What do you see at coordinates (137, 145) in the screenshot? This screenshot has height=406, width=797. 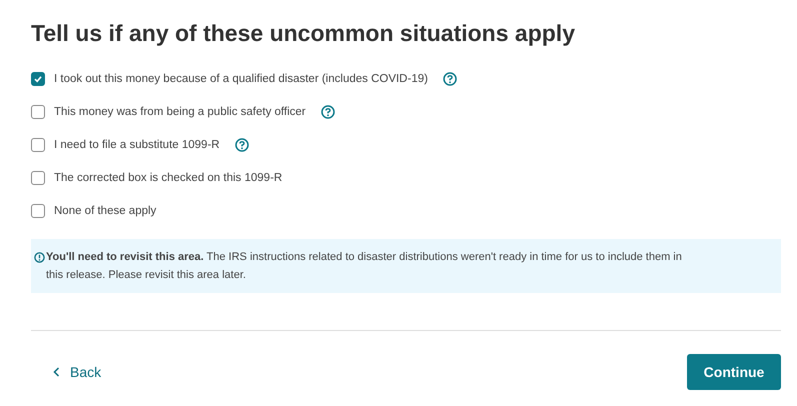 I see `option-label: I need to file a substitute 1099-R` at bounding box center [137, 145].